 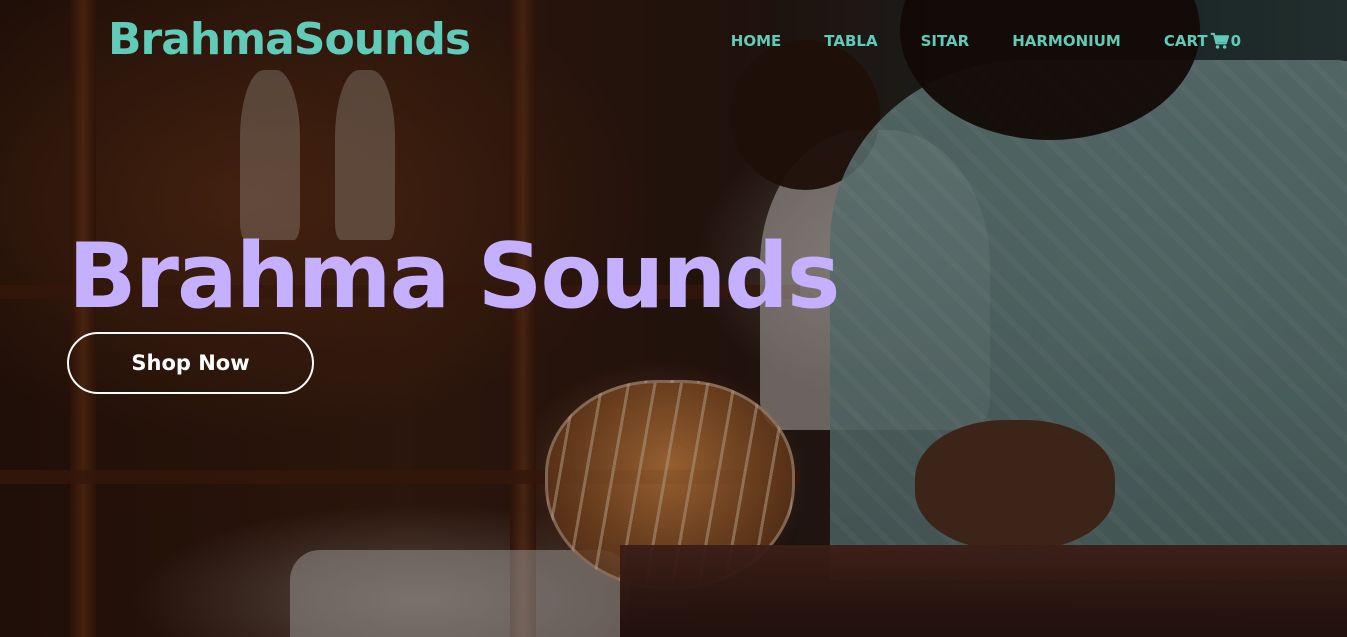 I want to click on shop-now-button: Shop Now, so click(x=190, y=363).